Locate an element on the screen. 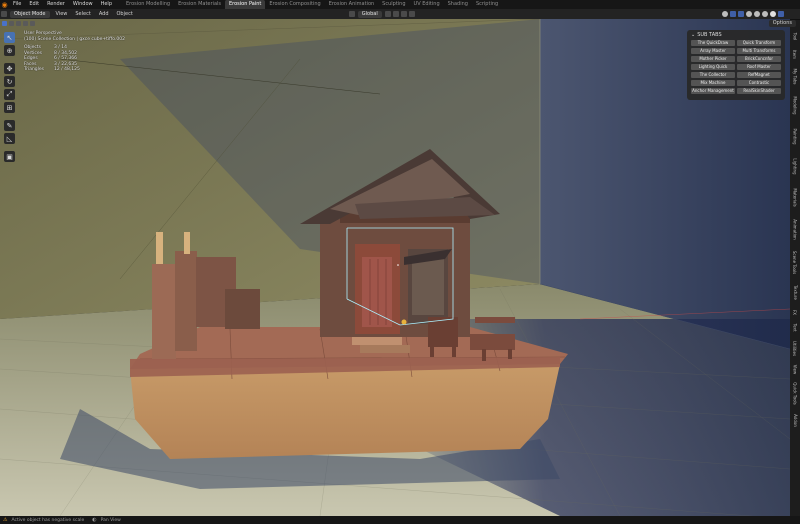 This screenshot has width=800, height=524. menu-window: Window is located at coordinates (83, 4).